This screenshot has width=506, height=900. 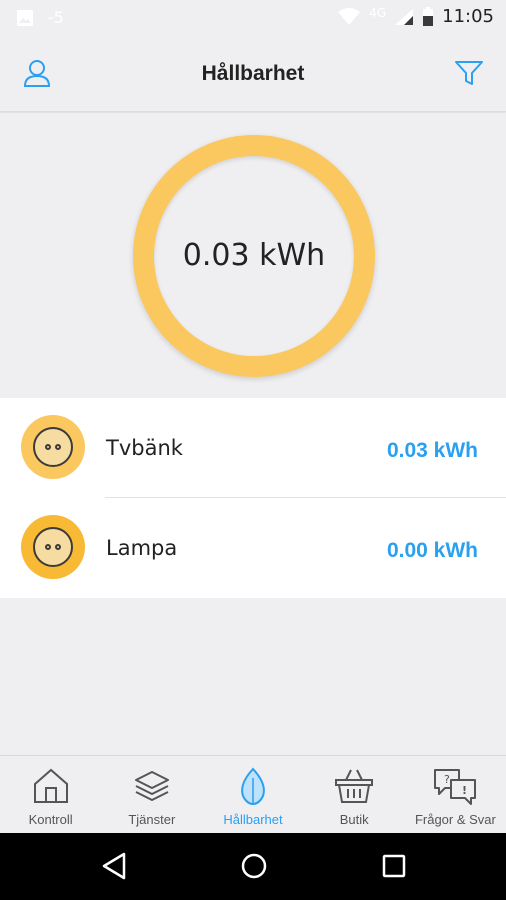 I want to click on status-bar: -5 4G 11:05, so click(x=253, y=18).